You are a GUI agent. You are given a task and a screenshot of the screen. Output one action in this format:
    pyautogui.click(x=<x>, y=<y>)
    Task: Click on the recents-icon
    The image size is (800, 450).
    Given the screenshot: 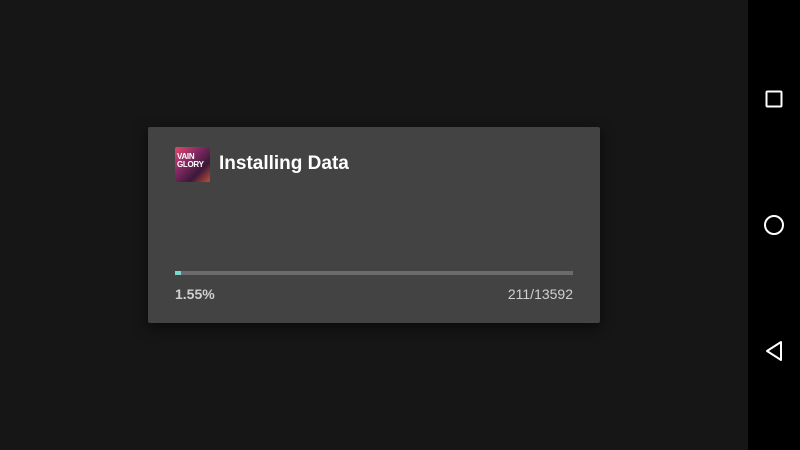 What is the action you would take?
    pyautogui.click(x=774, y=99)
    